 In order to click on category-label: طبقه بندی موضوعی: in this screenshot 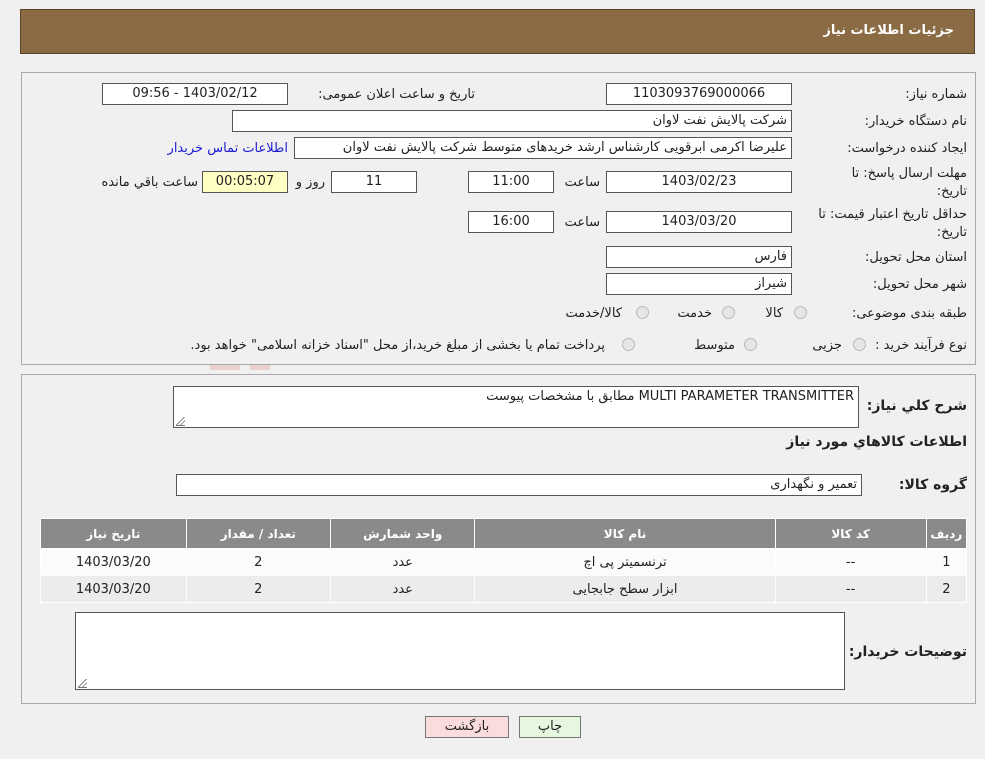, I will do `click(909, 313)`.